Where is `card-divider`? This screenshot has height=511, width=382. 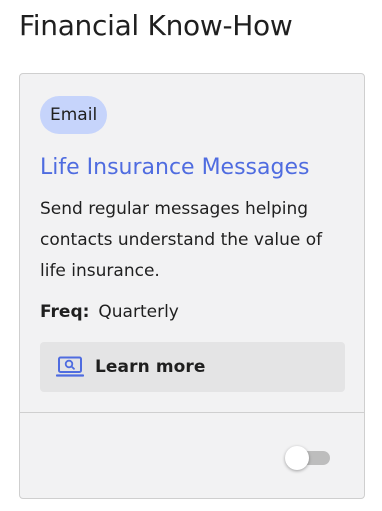
card-divider is located at coordinates (192, 412).